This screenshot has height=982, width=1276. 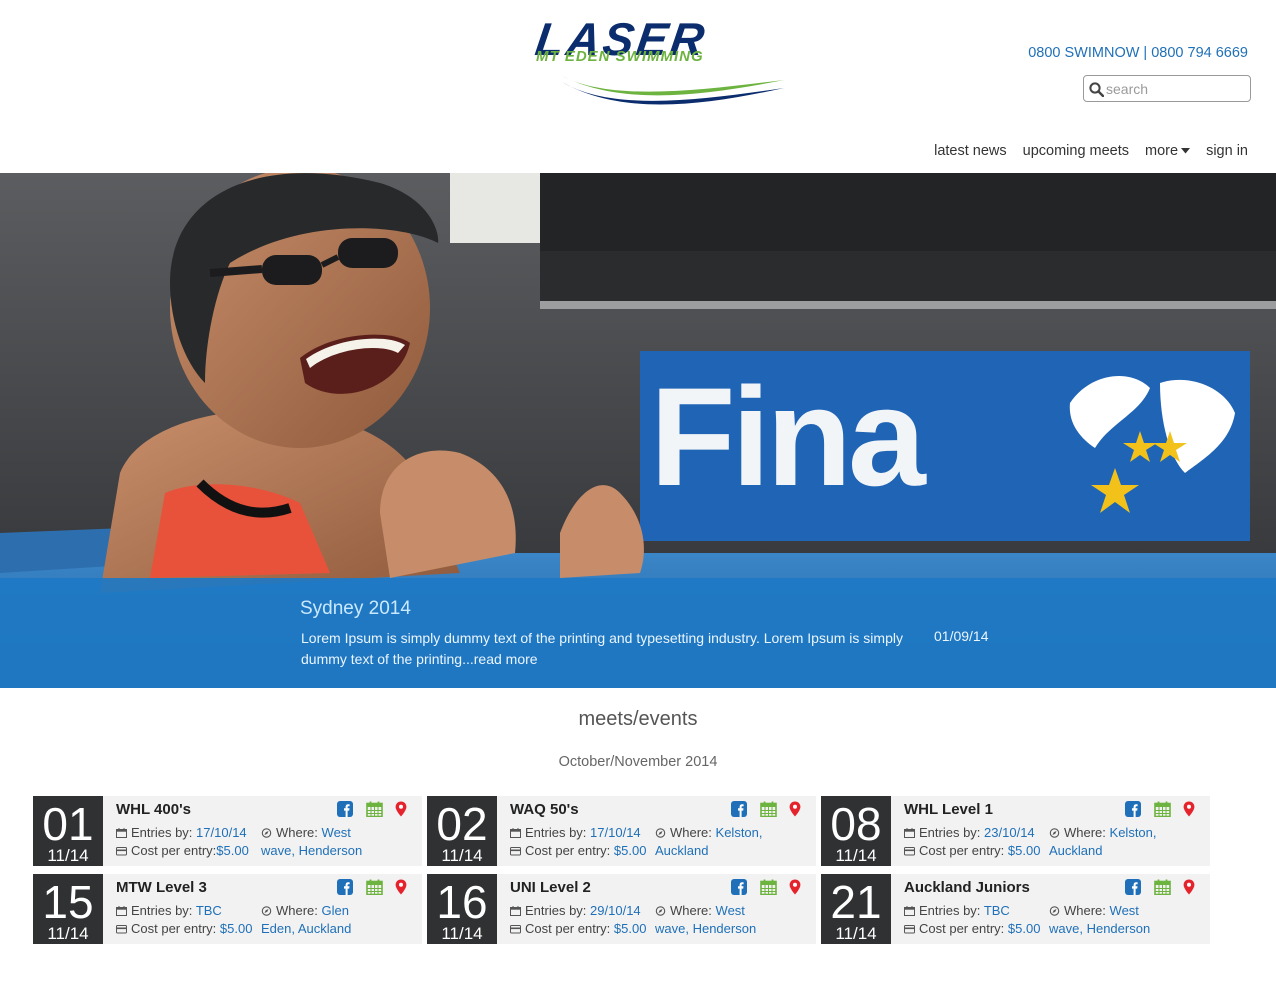 I want to click on meet-name: WHL 400's, so click(x=153, y=809).